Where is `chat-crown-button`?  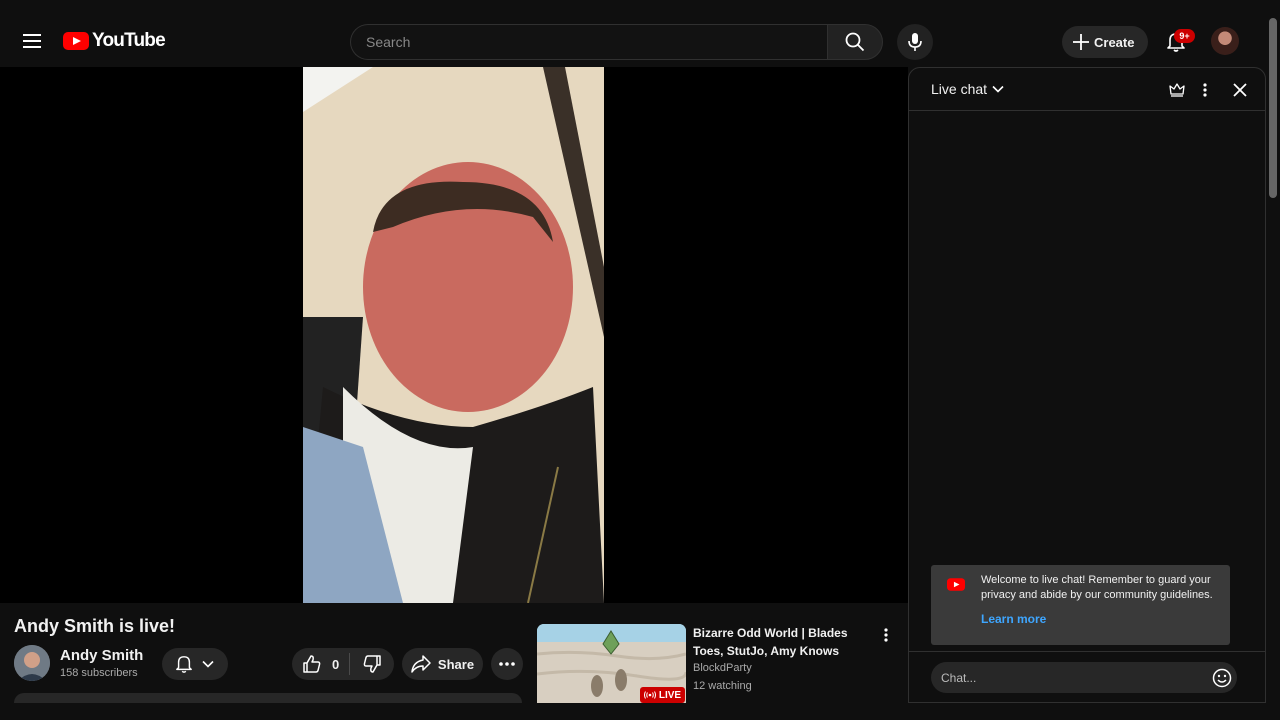 chat-crown-button is located at coordinates (1177, 90).